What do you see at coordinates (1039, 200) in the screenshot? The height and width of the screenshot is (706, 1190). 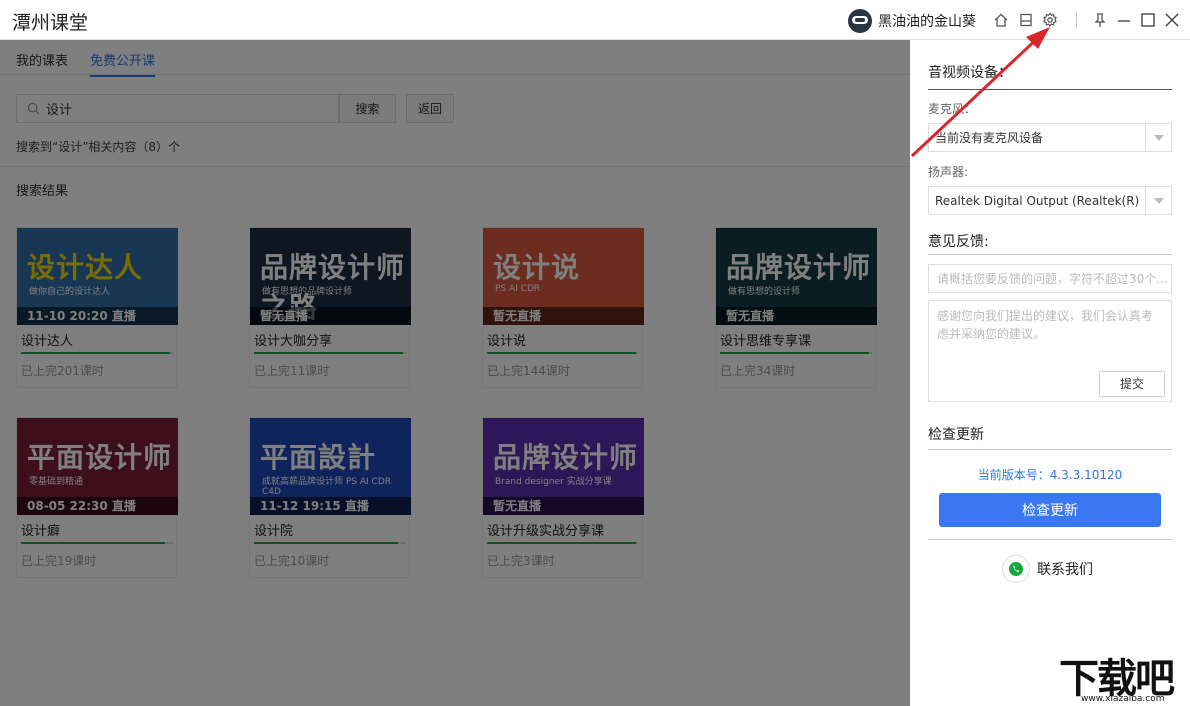 I see `speaker-value: Realtek Digital Output (Realtek(R) Au` at bounding box center [1039, 200].